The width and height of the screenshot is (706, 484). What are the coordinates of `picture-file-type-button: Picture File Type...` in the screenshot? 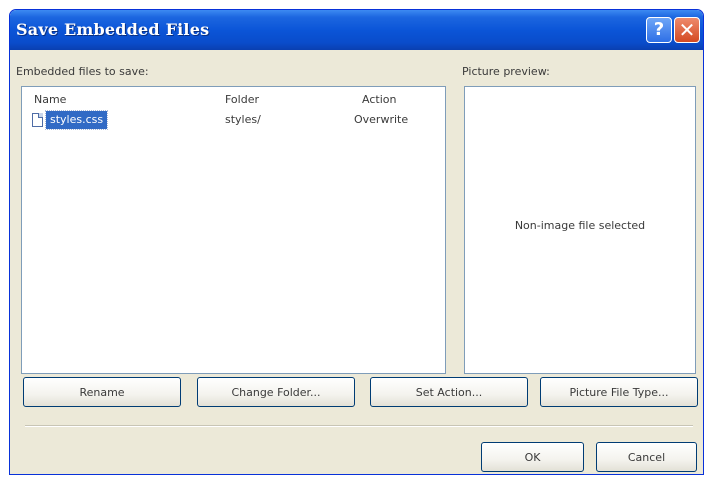 It's located at (619, 392).